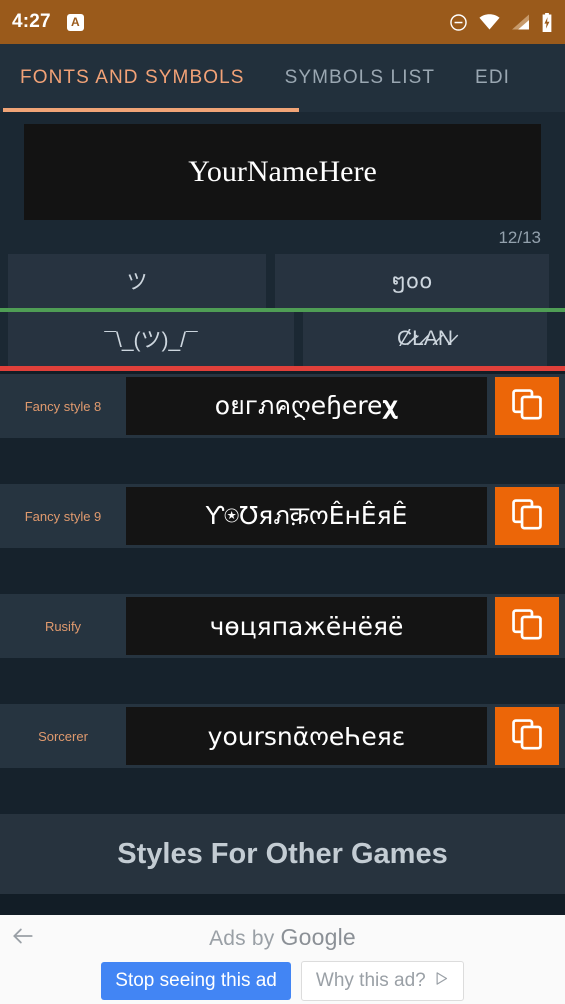 Image resolution: width=565 pixels, height=1004 pixels. Describe the element at coordinates (425, 339) in the screenshot. I see `symbol-tile-4: Ȼ̷Ł̷A̷N̷` at that location.